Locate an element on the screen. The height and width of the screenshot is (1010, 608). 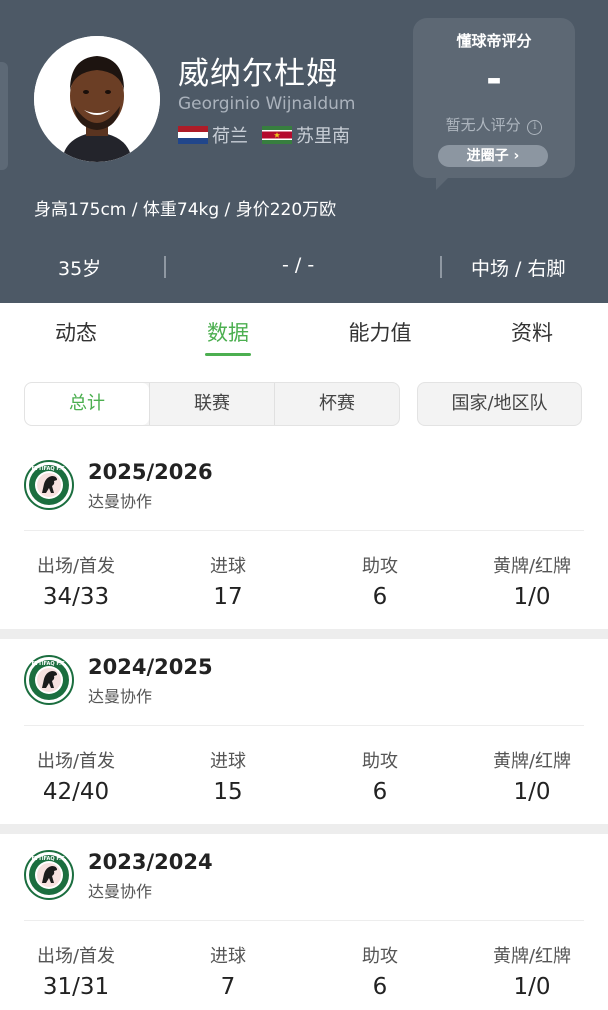
main-tab-bar: 动态 数据 能力值 资料 is located at coordinates (304, 334).